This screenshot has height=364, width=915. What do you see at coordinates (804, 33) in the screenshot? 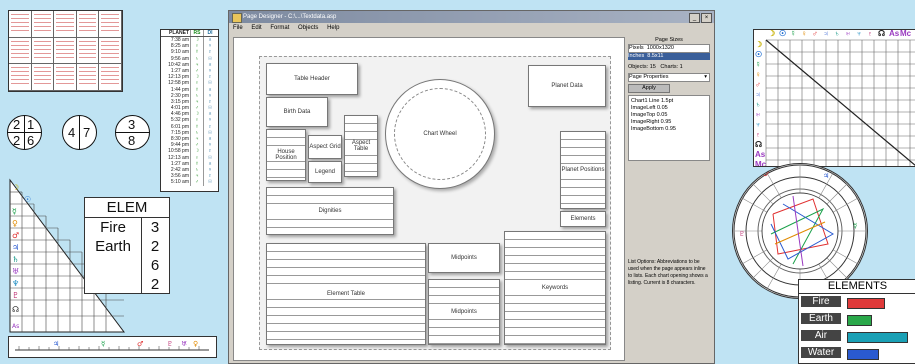
I see `grid-header-symbol: ♀` at bounding box center [804, 33].